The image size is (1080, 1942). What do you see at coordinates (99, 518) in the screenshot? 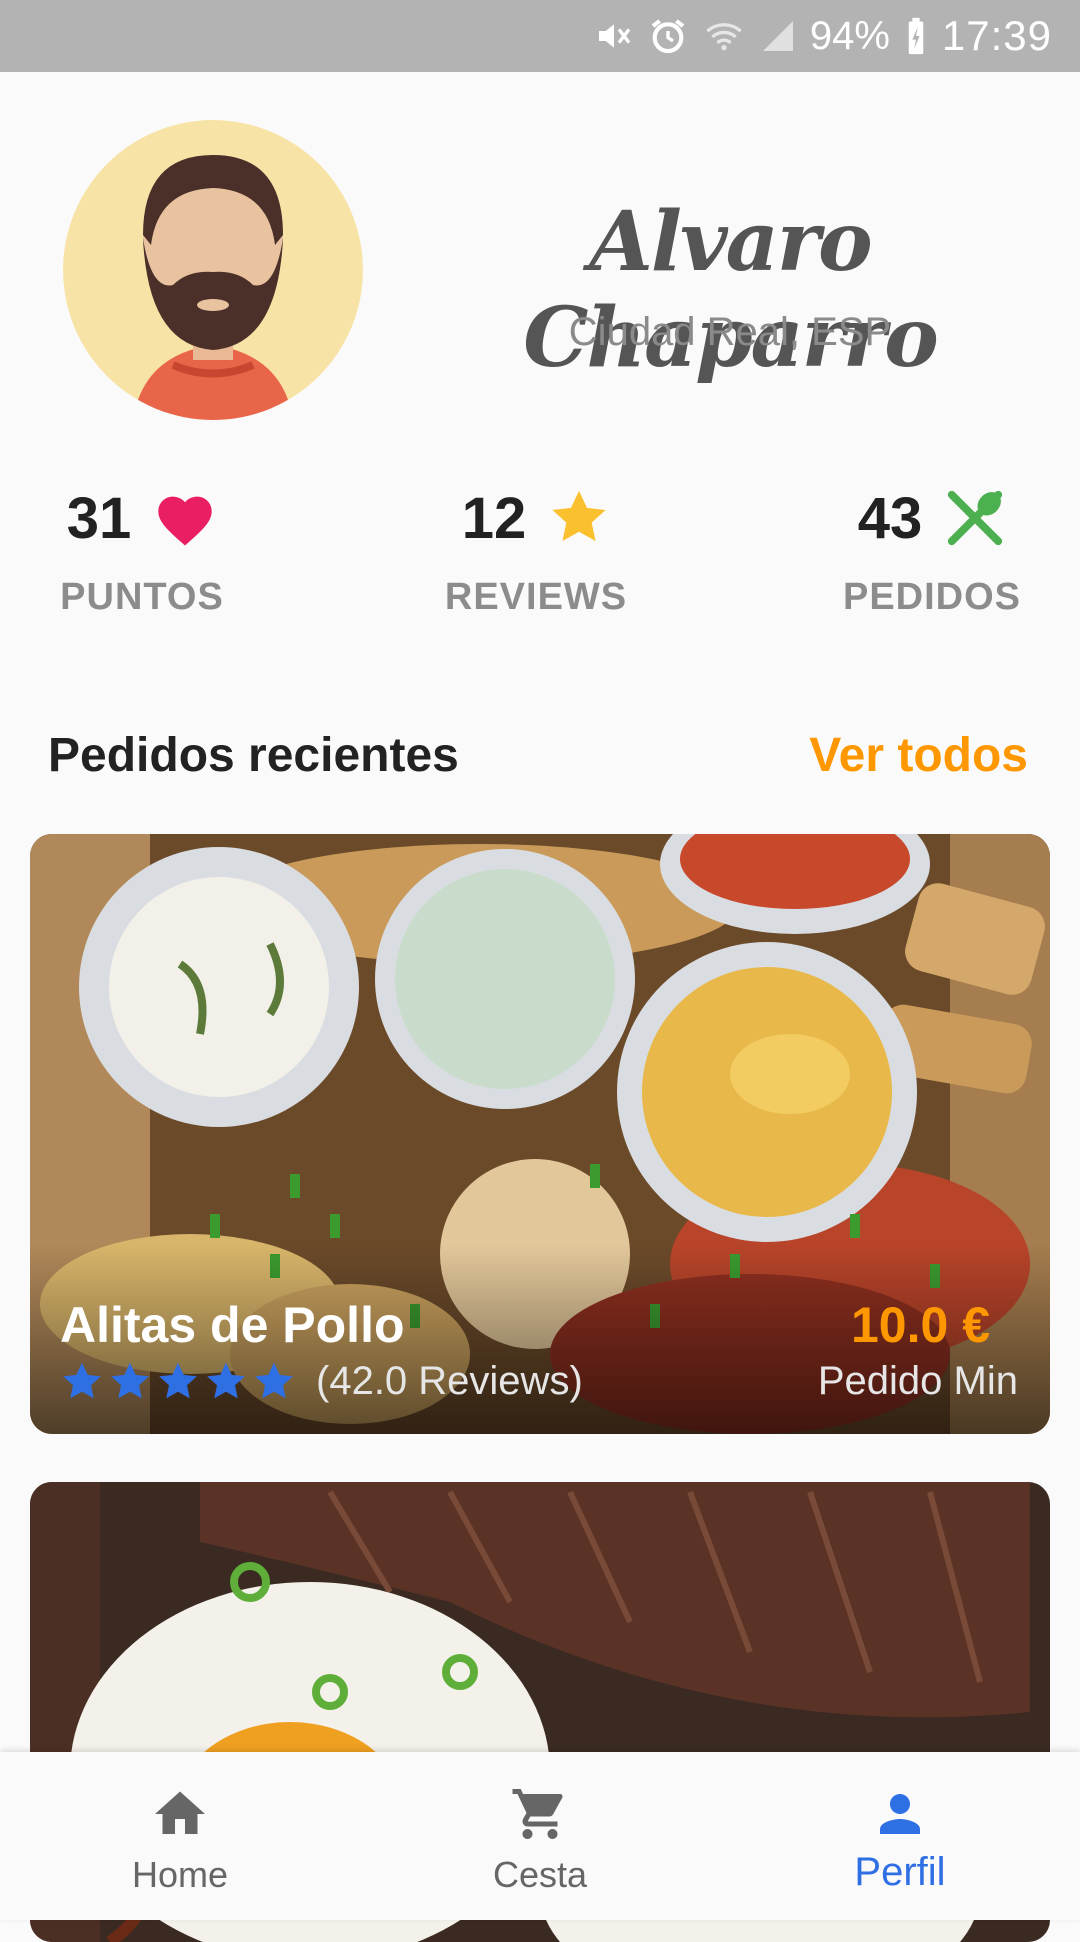
I see `stat-value: 31` at bounding box center [99, 518].